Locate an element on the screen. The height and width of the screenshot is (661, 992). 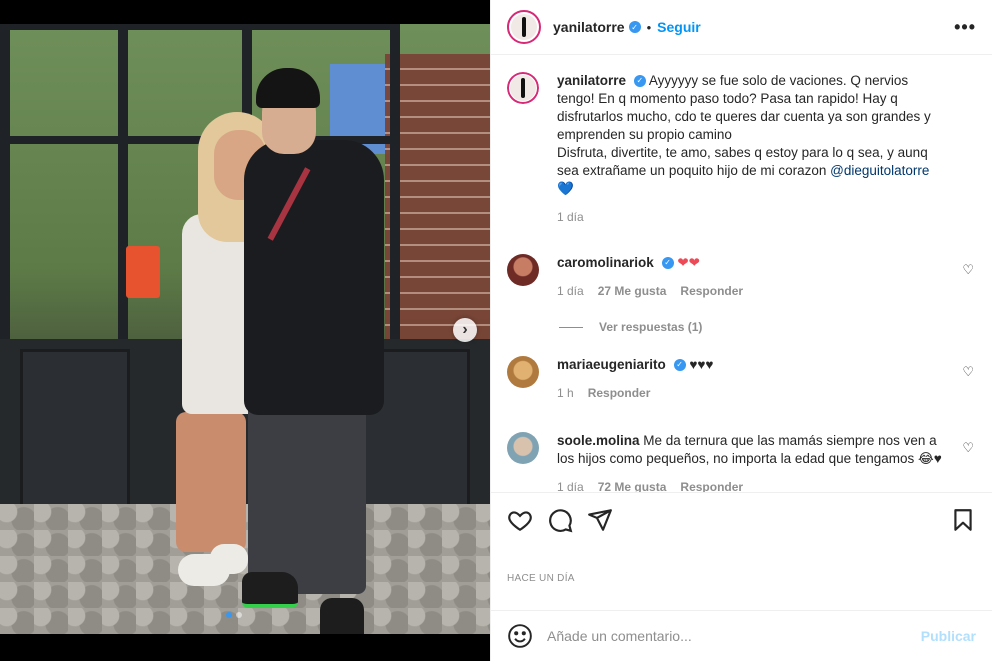
wall-panel is located at coordinates (75, 439).